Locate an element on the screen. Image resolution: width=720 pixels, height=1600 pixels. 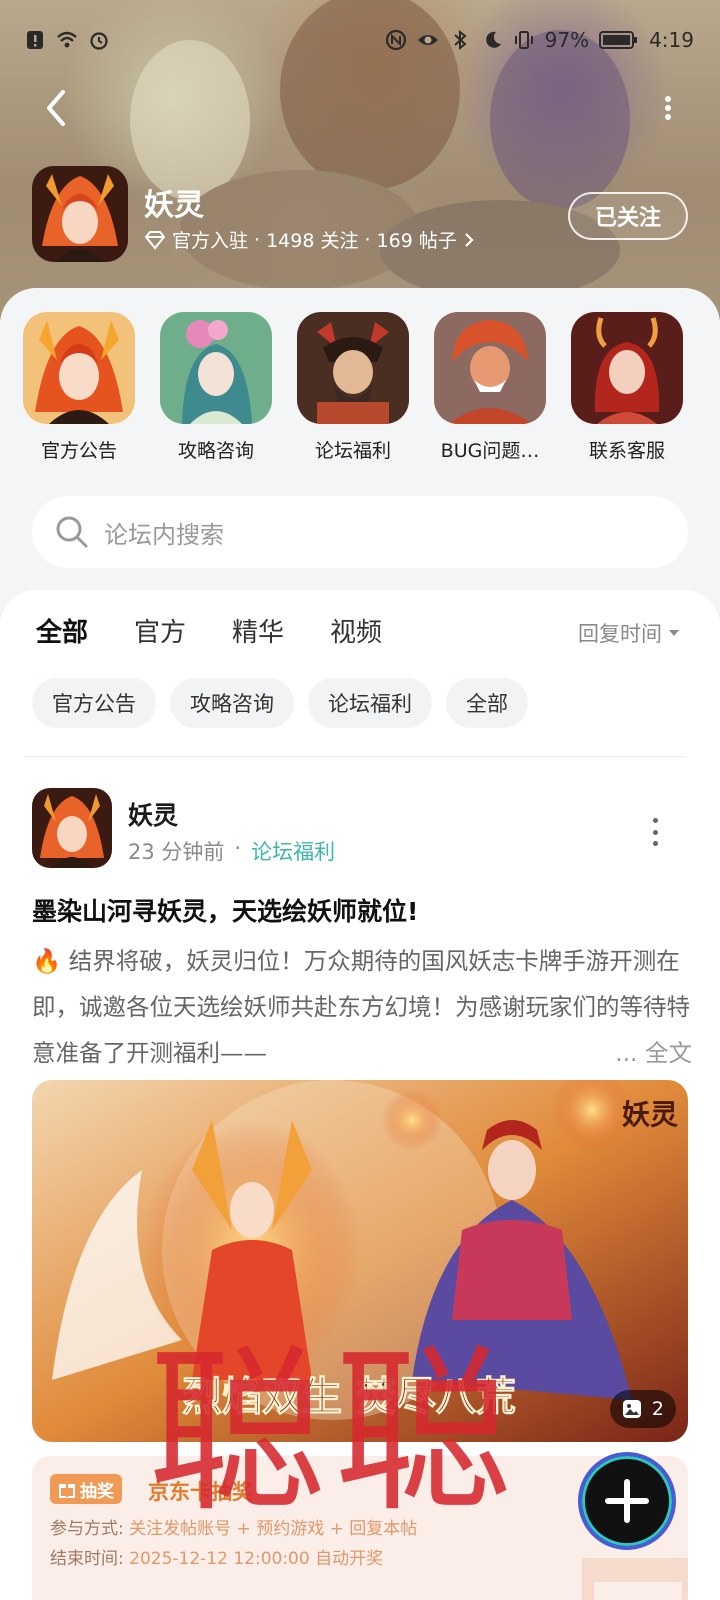
battery-icon is located at coordinates (618, 40).